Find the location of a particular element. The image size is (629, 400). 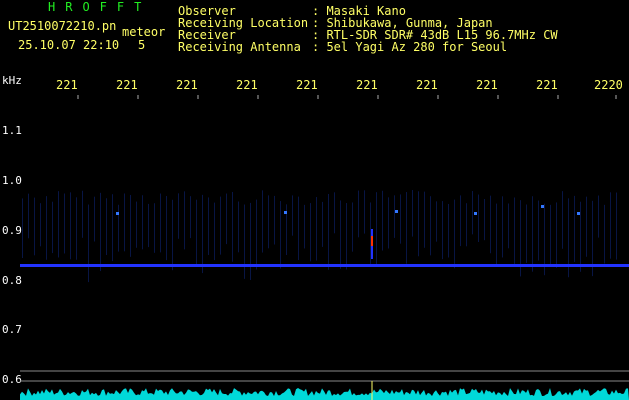

spectrum-trace is located at coordinates (324, 394).